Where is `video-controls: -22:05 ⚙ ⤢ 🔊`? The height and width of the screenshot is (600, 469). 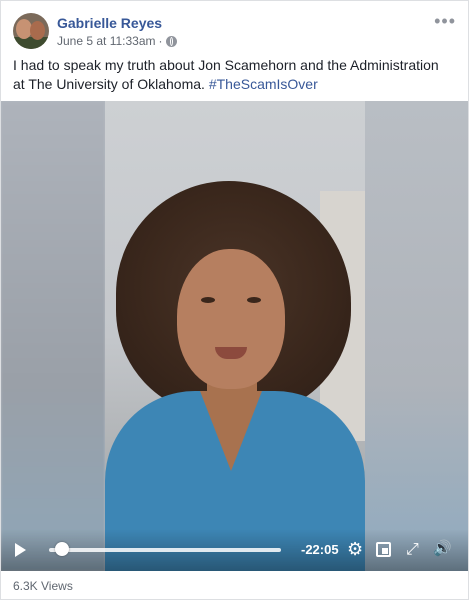 video-controls: -22:05 ⚙ ⤢ 🔊 is located at coordinates (234, 550).